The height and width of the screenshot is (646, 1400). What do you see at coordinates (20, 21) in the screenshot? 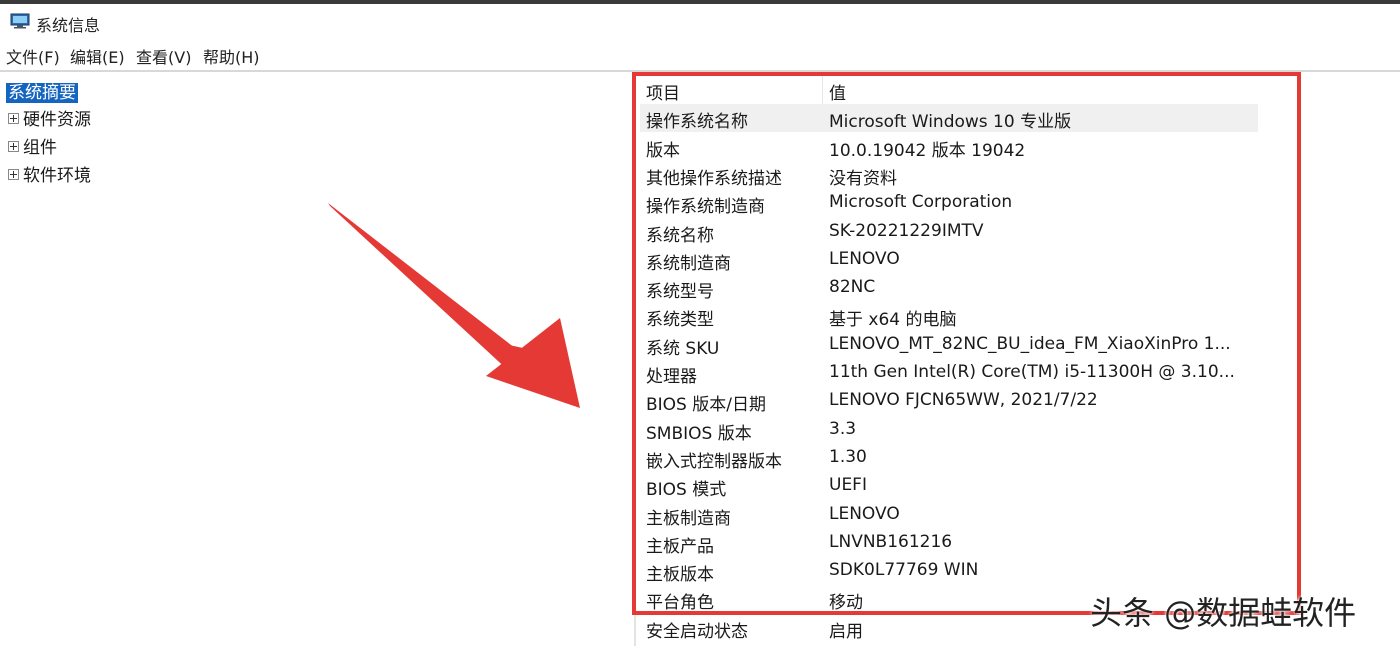
I see `system-info-icon` at bounding box center [20, 21].